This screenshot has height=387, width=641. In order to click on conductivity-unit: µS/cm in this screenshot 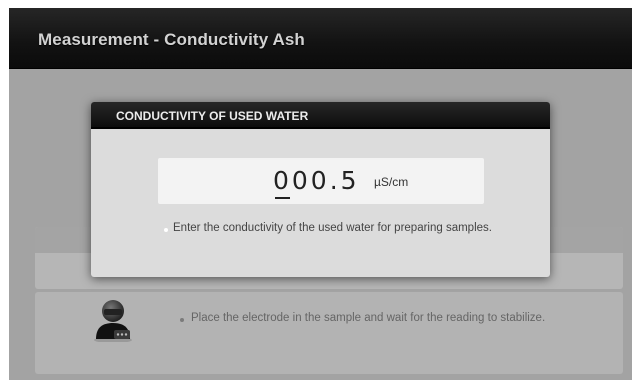, I will do `click(391, 182)`.